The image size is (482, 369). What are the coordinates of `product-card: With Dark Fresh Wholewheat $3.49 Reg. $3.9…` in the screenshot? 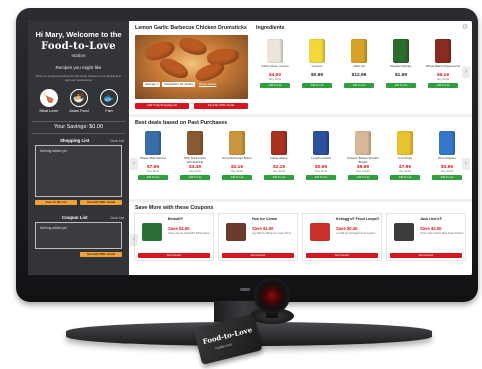 It's located at (195, 154).